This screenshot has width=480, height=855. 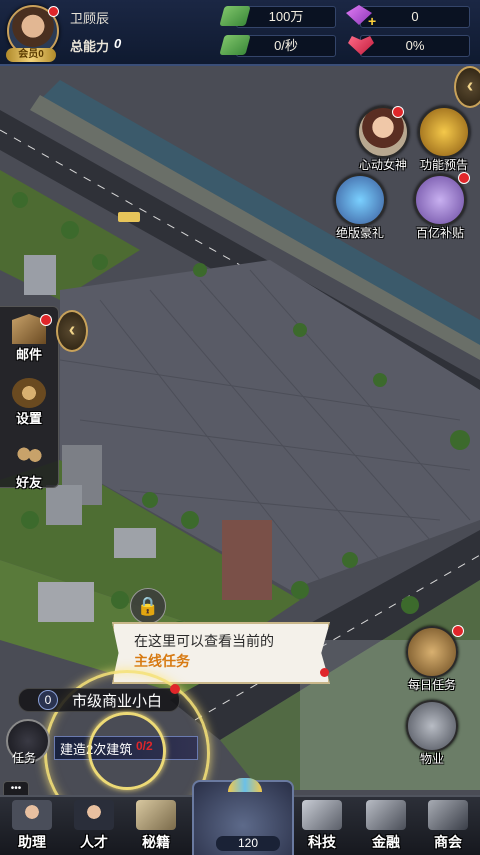 I want to click on nav-tech: 科技, so click(x=322, y=825).